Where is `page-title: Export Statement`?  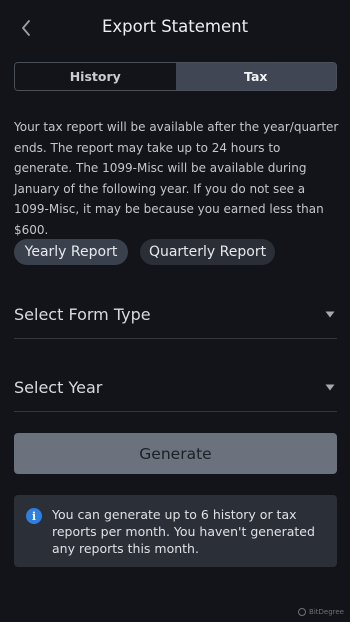
page-title: Export Statement is located at coordinates (175, 26).